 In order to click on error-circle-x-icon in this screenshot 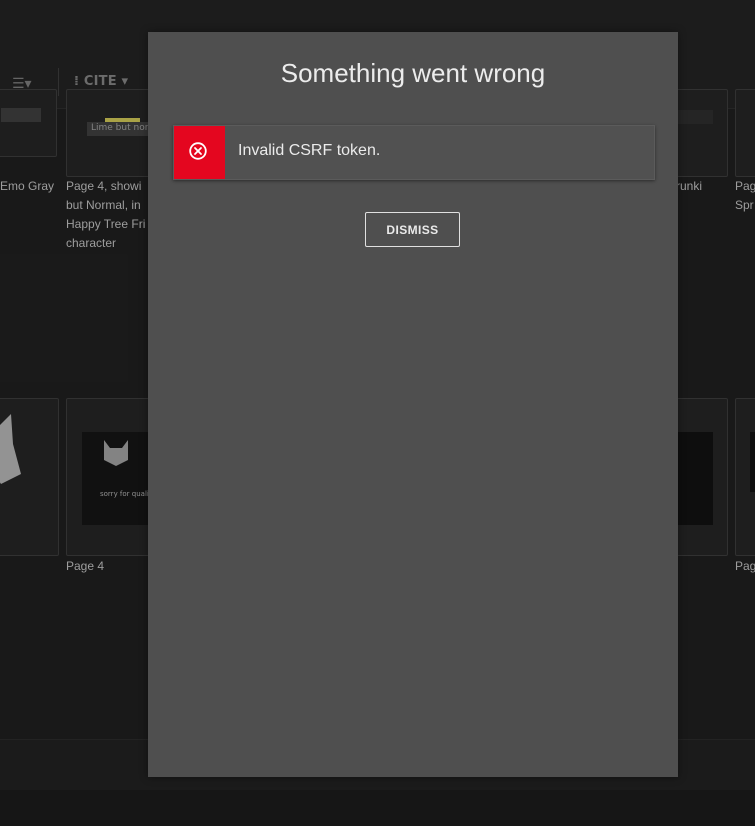, I will do `click(198, 151)`.